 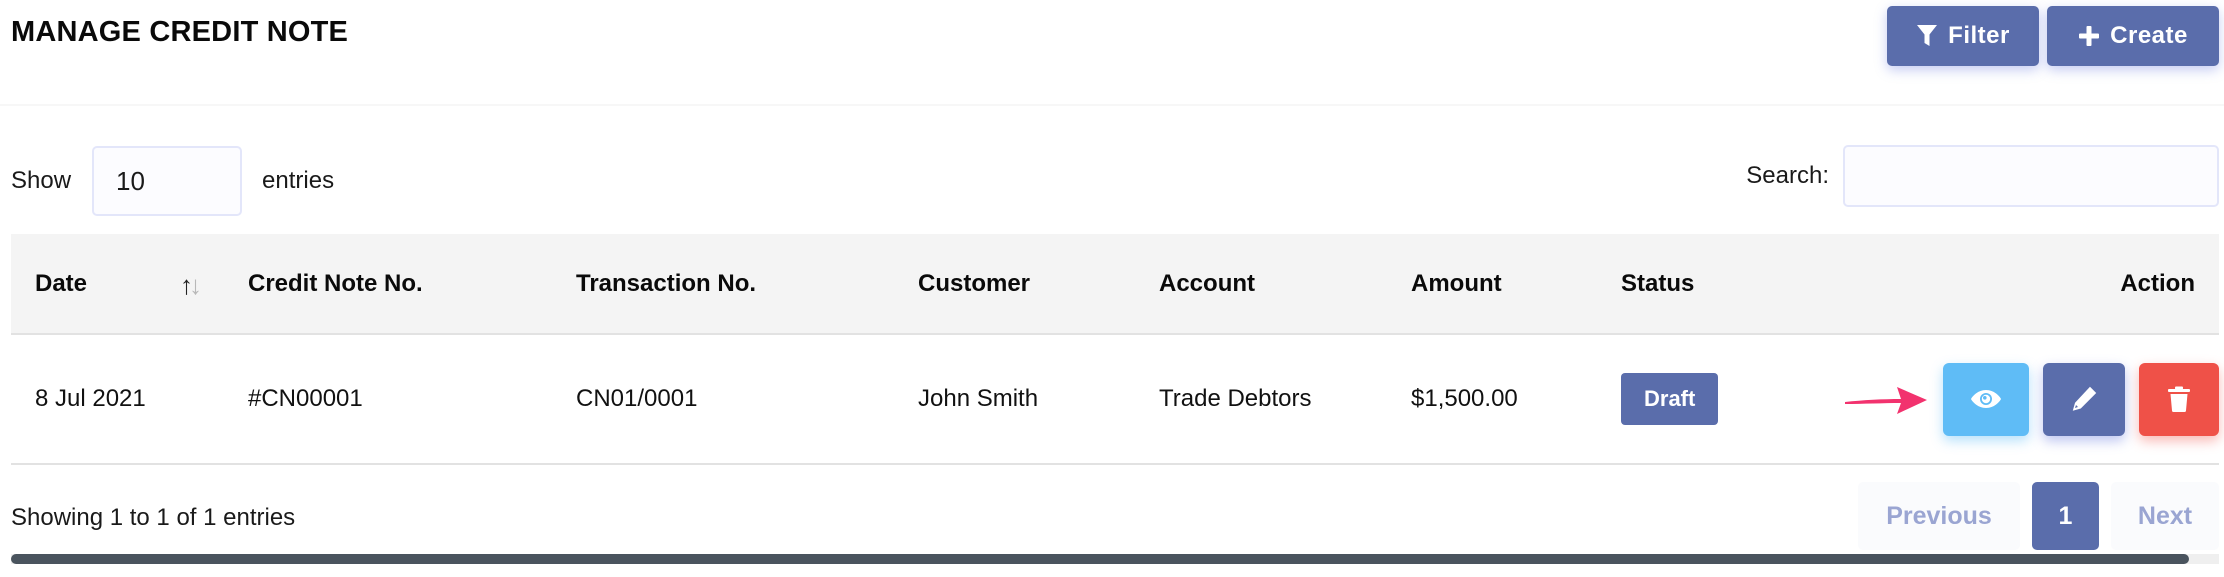 I want to click on filter-icon, so click(x=1927, y=35).